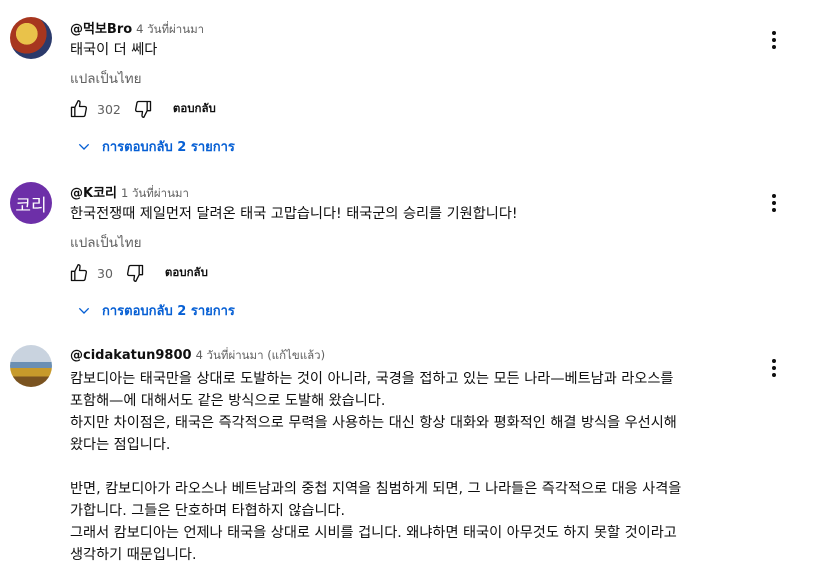 This screenshot has width=820, height=566. Describe the element at coordinates (109, 109) in the screenshot. I see `like-count: 302` at that location.